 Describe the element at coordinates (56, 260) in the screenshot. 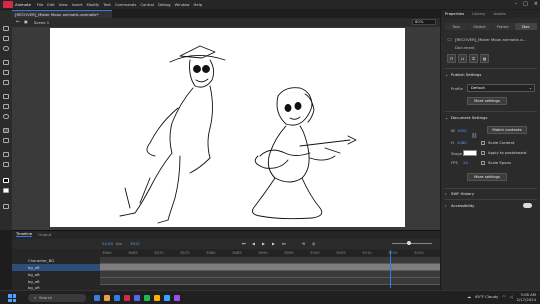

I see `layer-row: Character_BG` at that location.